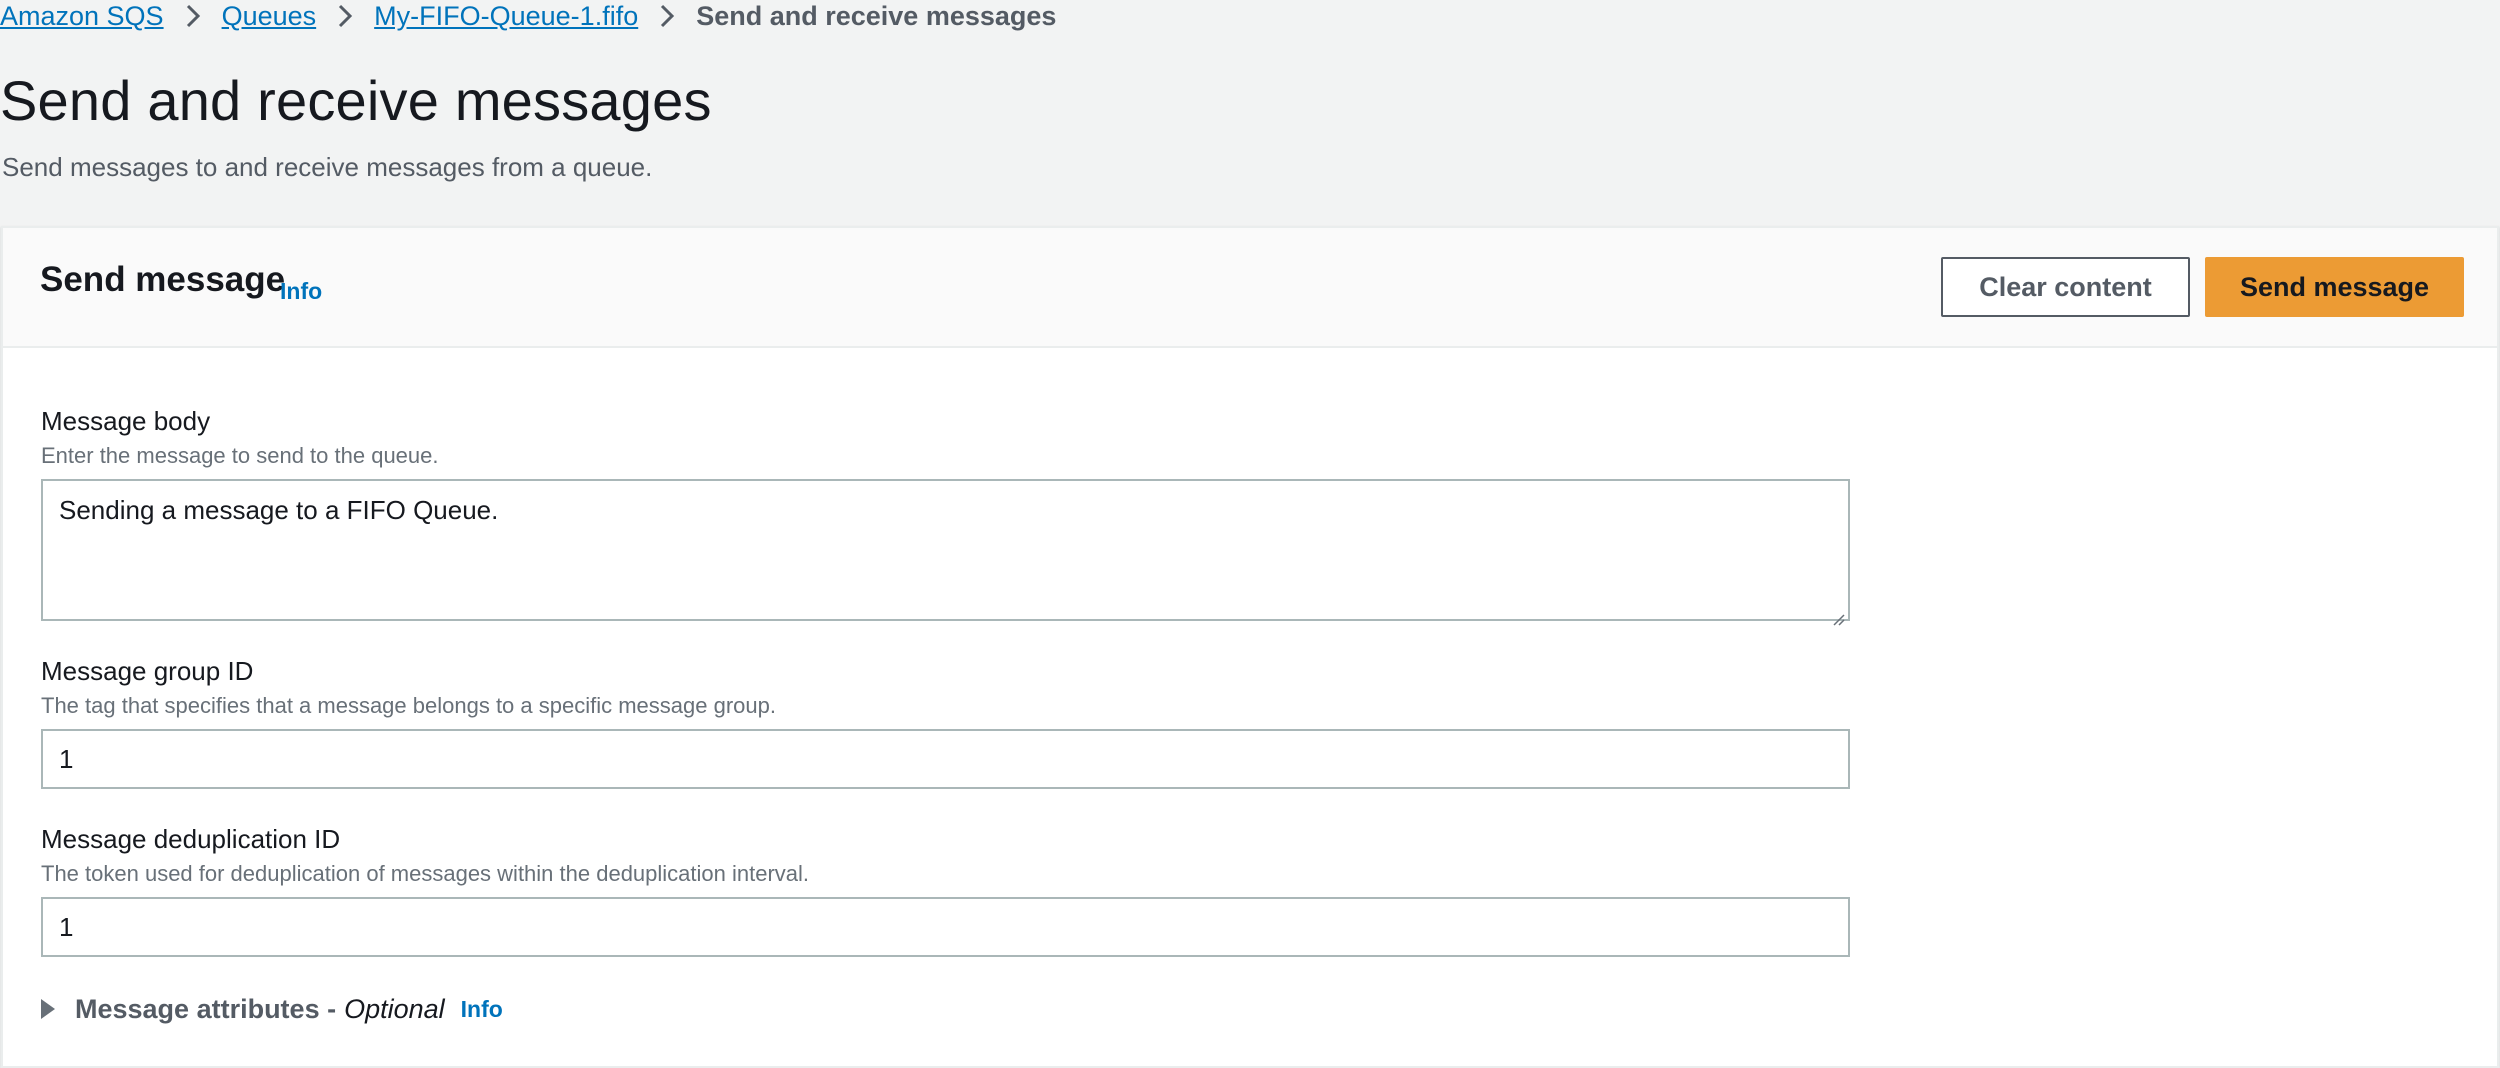  I want to click on message-attributes-label: Message attributes -, so click(206, 1008).